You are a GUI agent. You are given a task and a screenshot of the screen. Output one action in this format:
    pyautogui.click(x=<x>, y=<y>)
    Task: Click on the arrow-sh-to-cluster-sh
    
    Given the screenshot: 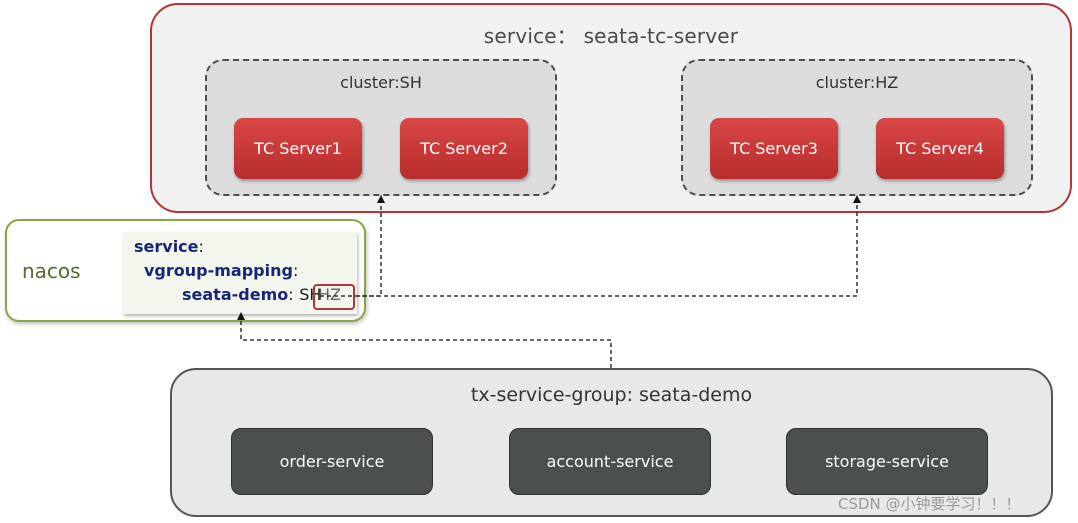 What is the action you would take?
    pyautogui.click(x=352, y=246)
    